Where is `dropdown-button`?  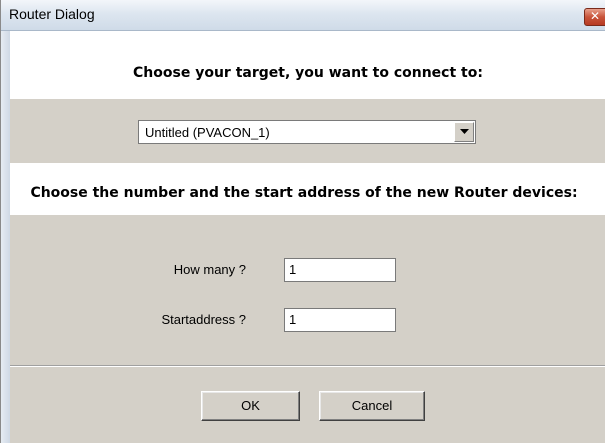 dropdown-button is located at coordinates (464, 132).